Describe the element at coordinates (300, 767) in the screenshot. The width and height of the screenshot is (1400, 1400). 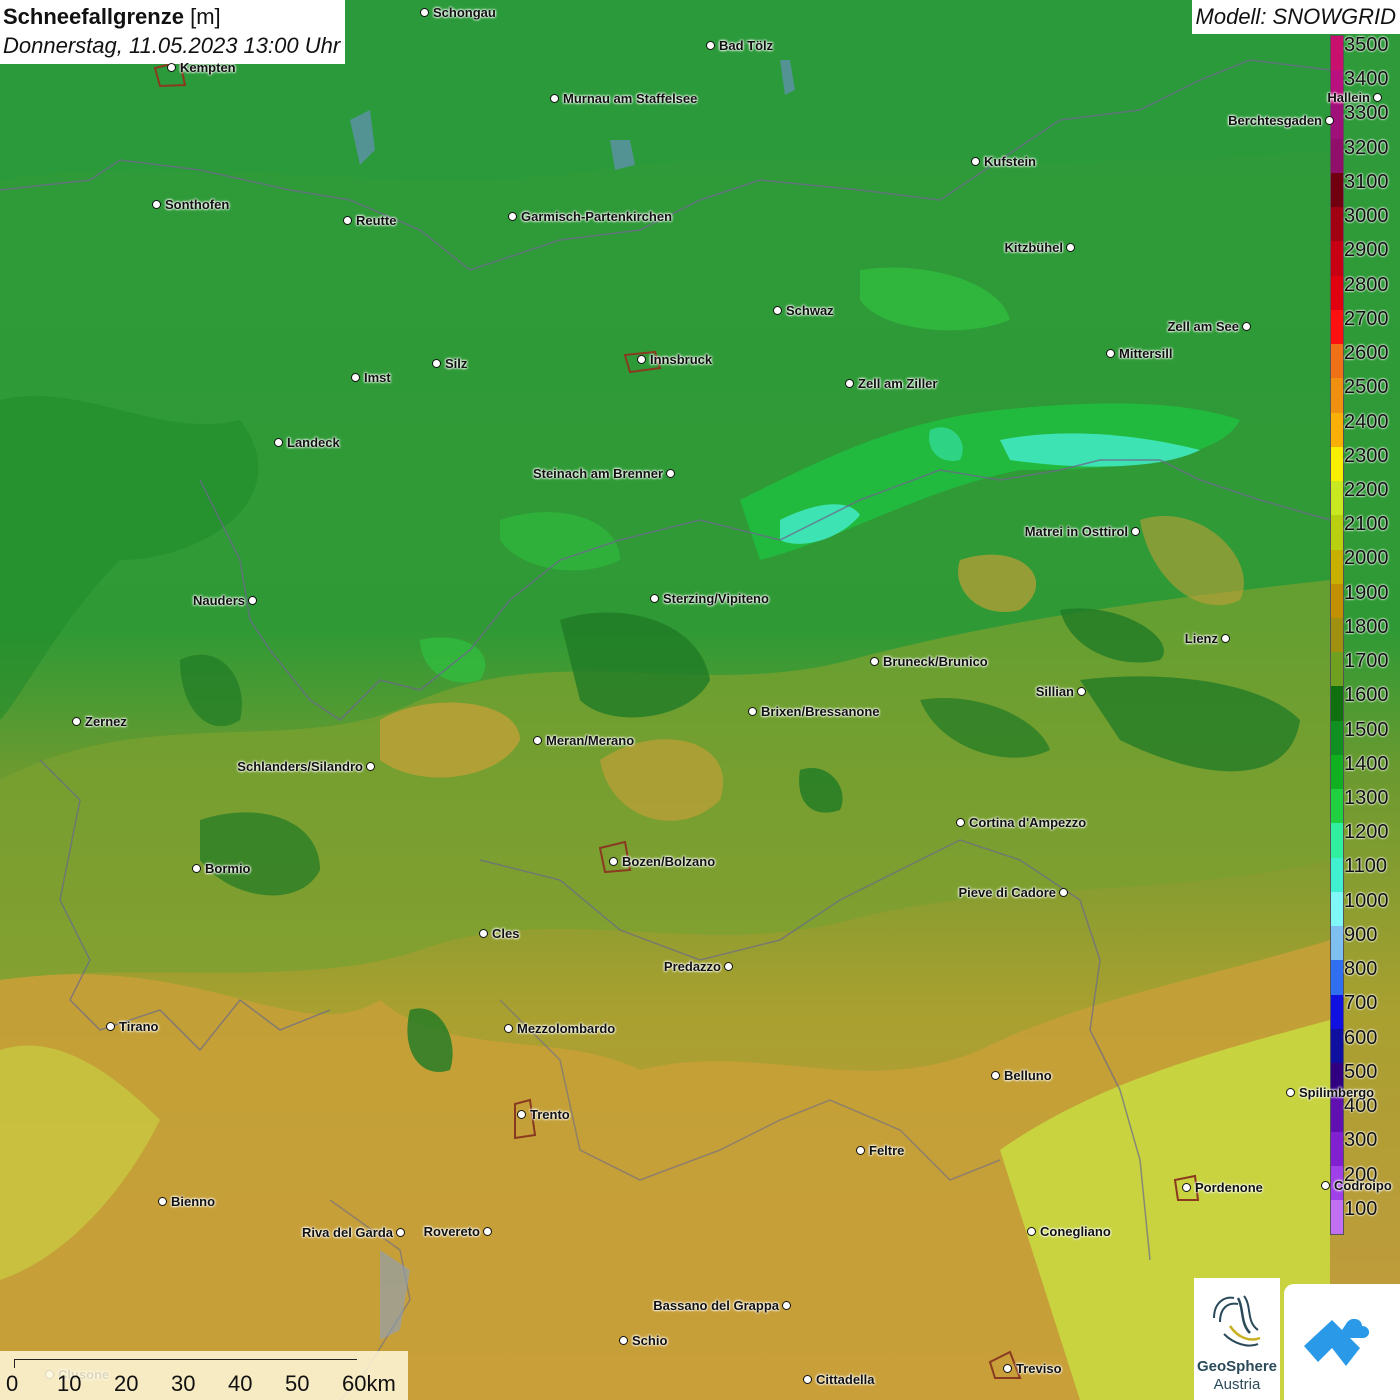
I see `city-label: Schlanders/Silandro` at that location.